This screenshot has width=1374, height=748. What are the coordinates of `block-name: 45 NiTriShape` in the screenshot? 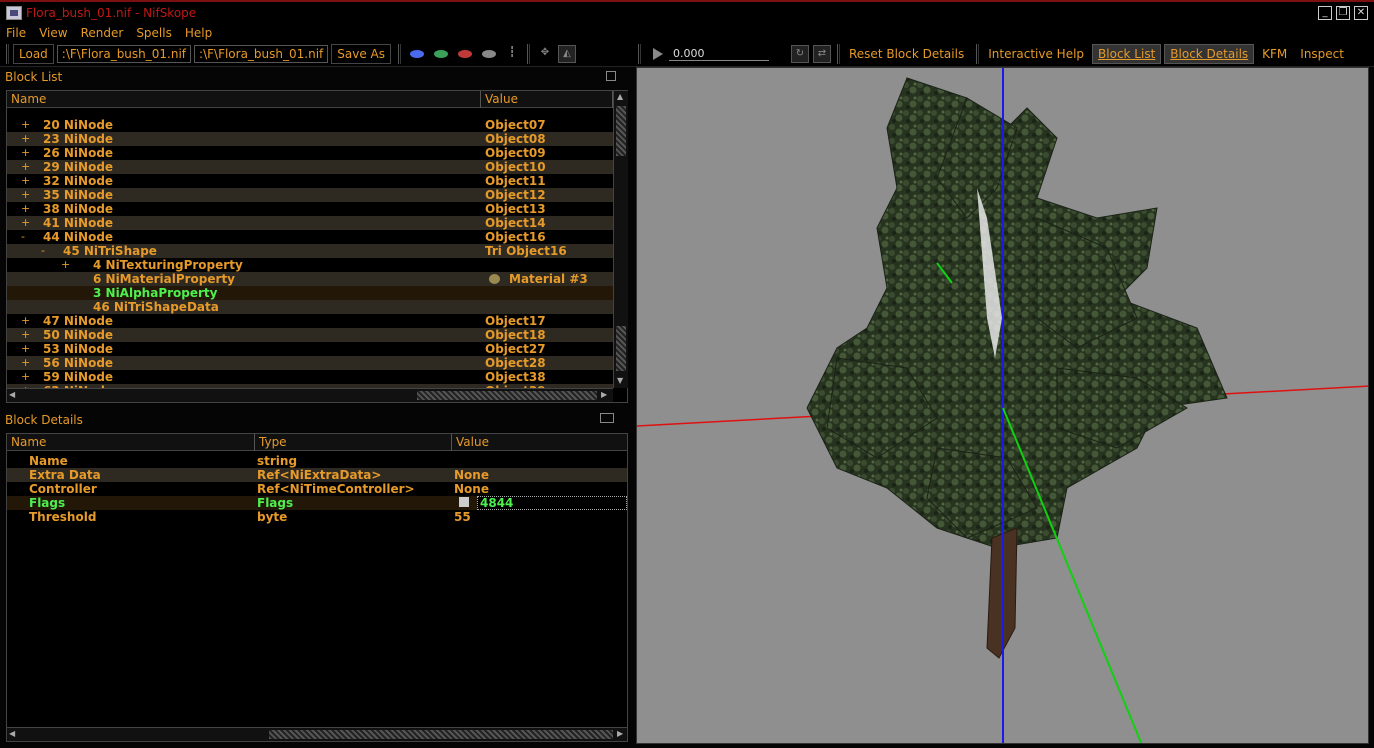 It's located at (110, 251).